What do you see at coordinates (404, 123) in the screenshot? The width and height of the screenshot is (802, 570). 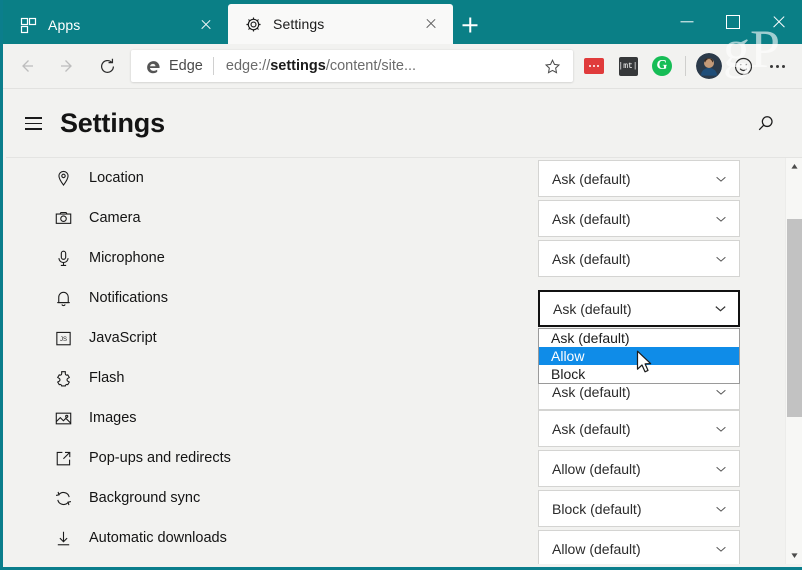 I see `settings-page-header: Settings` at bounding box center [404, 123].